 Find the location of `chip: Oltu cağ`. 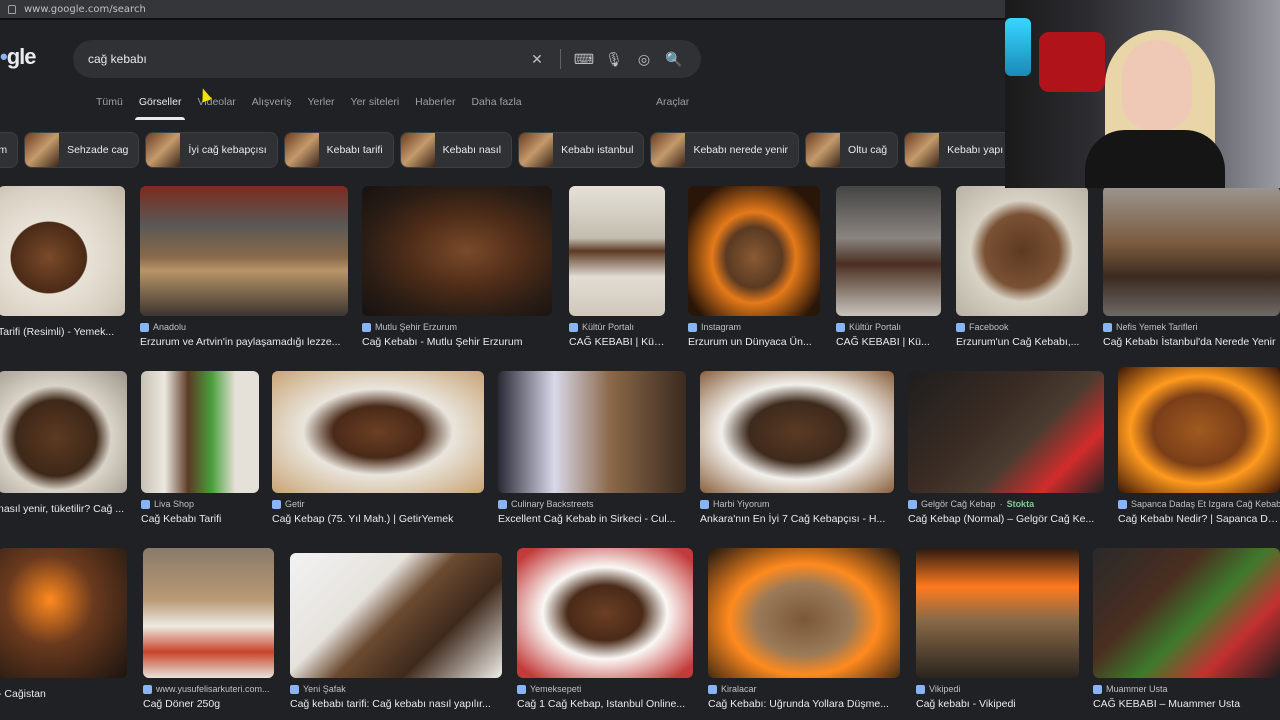

chip: Oltu cağ is located at coordinates (852, 150).